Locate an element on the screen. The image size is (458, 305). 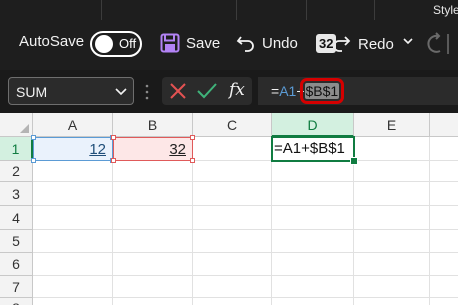
select-all-triangle-icon is located at coordinates (24, 128).